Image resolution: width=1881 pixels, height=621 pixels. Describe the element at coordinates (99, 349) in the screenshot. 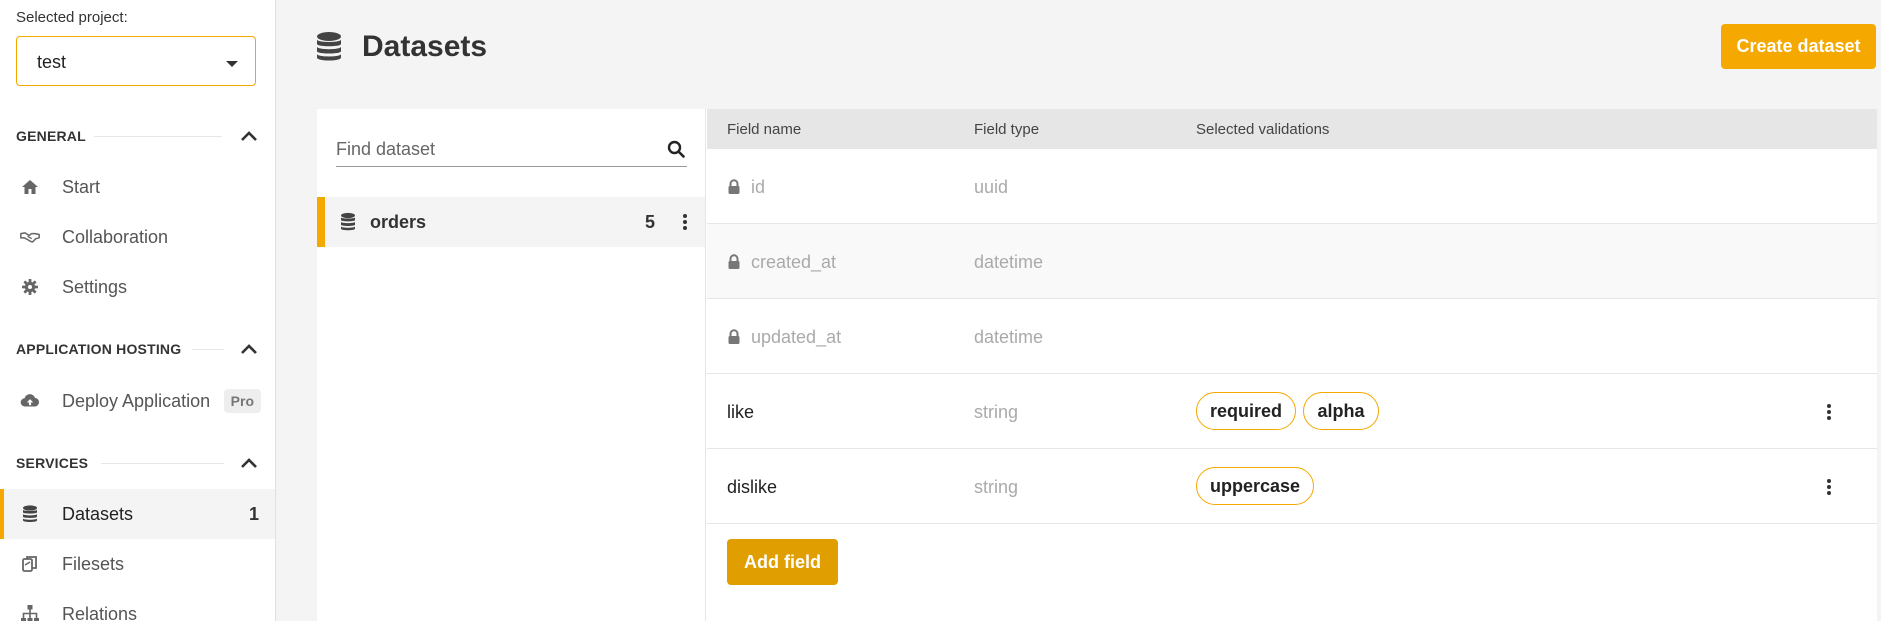

I see `section-hosting-title: APPLICATION HOSTING` at that location.